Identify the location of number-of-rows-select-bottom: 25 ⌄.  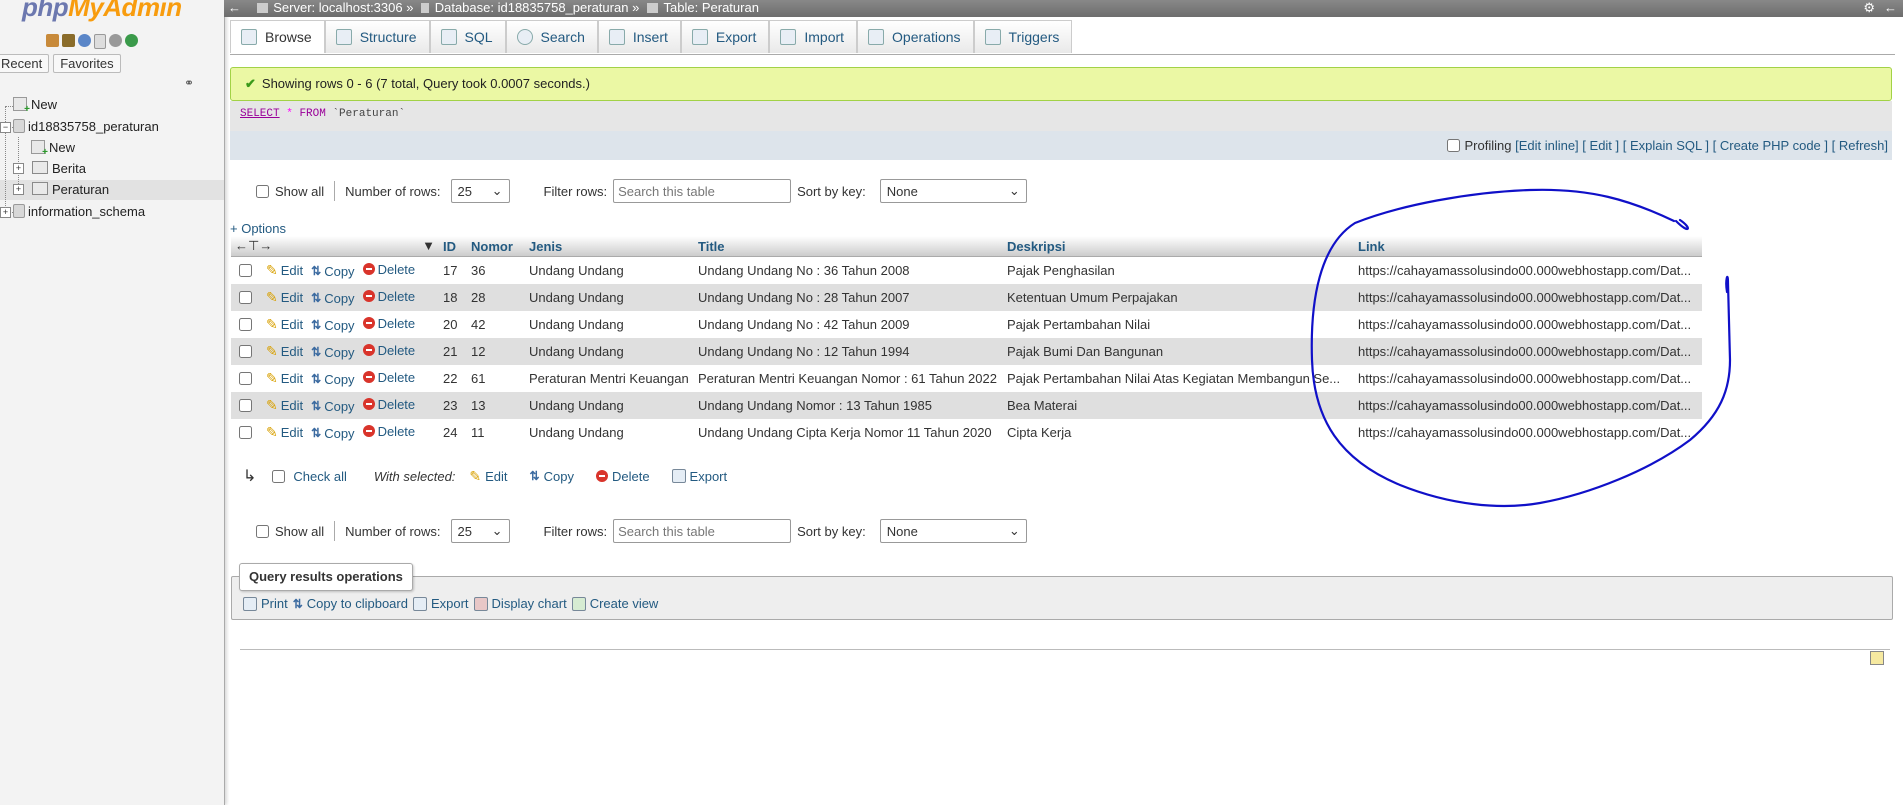
(480, 531).